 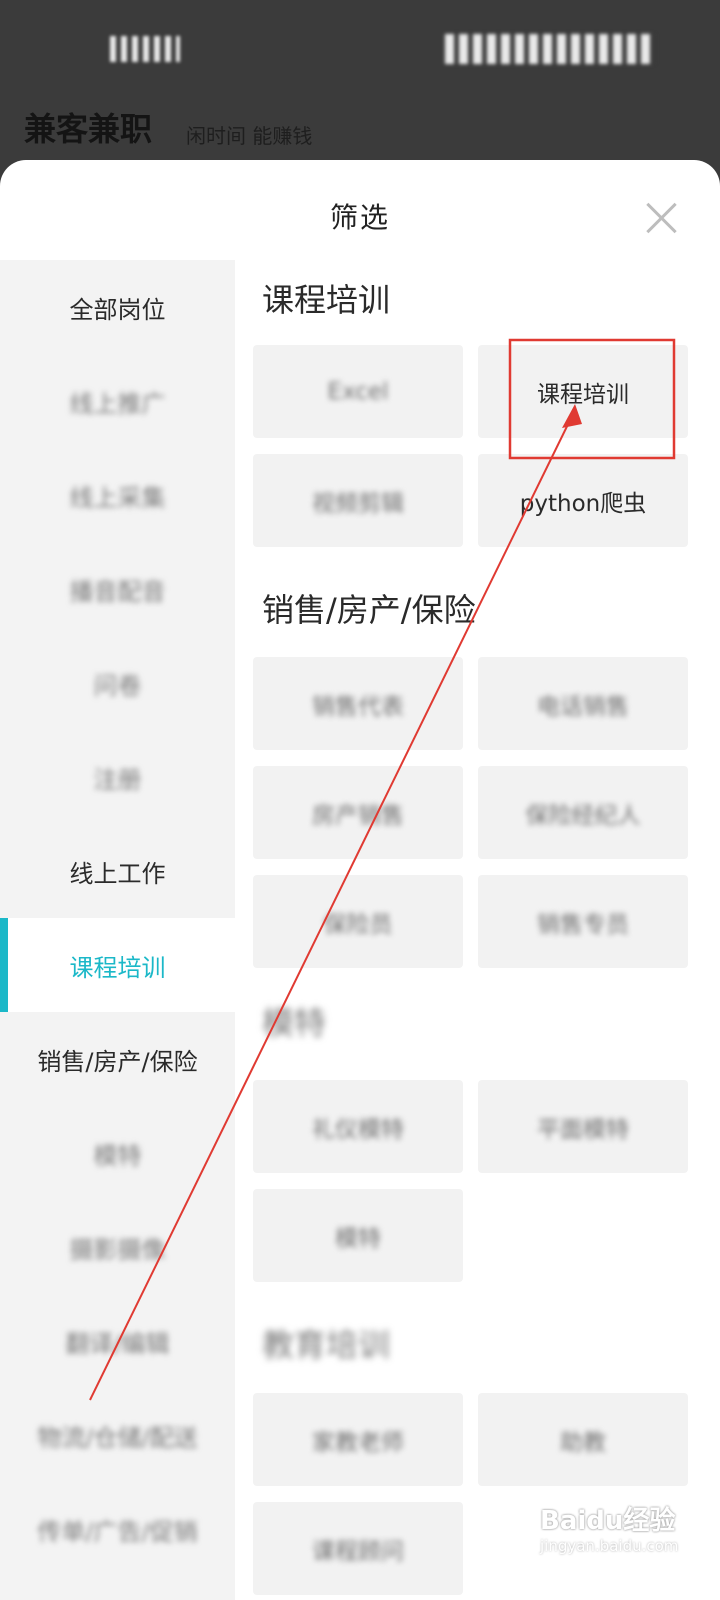 What do you see at coordinates (360, 45) in the screenshot?
I see `status-bar` at bounding box center [360, 45].